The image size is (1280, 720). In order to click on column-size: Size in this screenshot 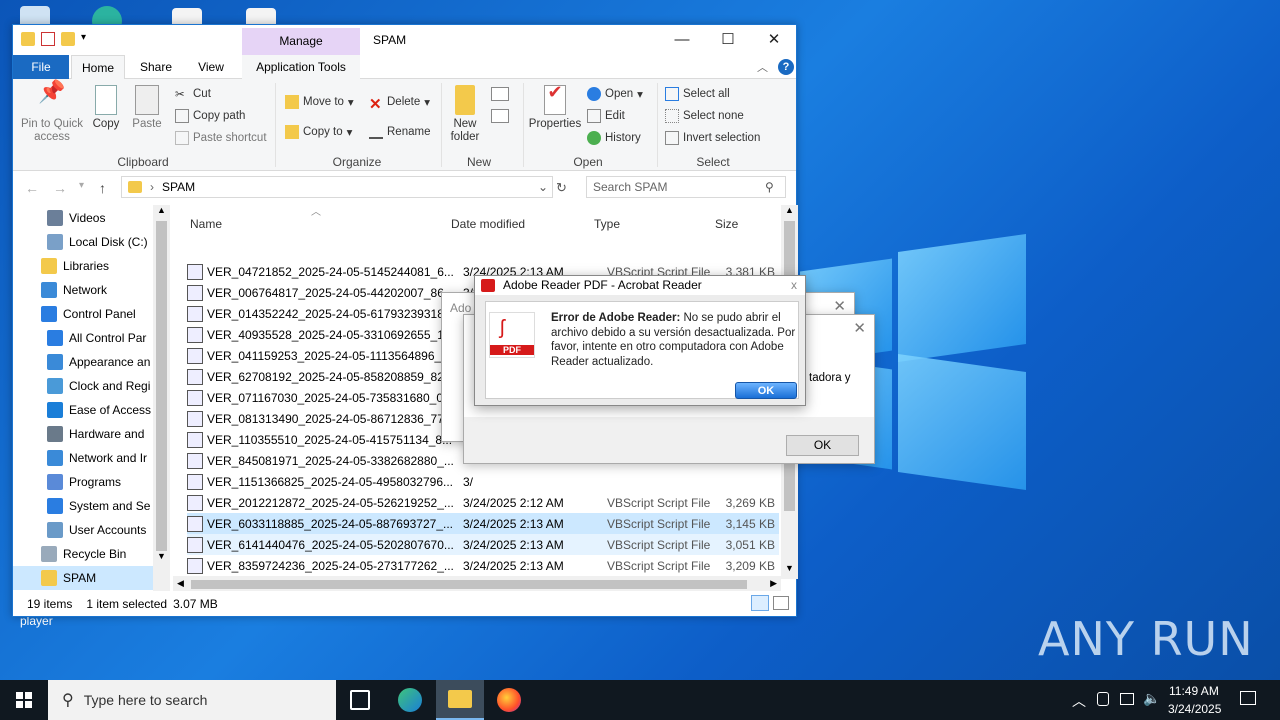, I will do `click(726, 224)`.